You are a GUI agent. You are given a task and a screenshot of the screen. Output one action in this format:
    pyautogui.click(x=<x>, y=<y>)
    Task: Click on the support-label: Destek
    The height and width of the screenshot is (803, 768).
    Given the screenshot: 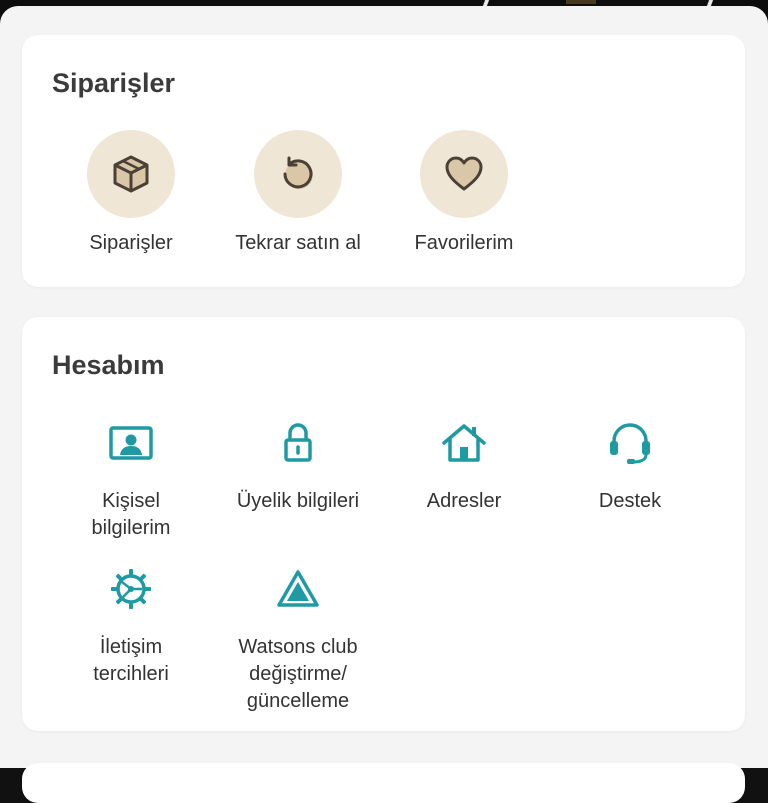 What is the action you would take?
    pyautogui.click(x=630, y=501)
    